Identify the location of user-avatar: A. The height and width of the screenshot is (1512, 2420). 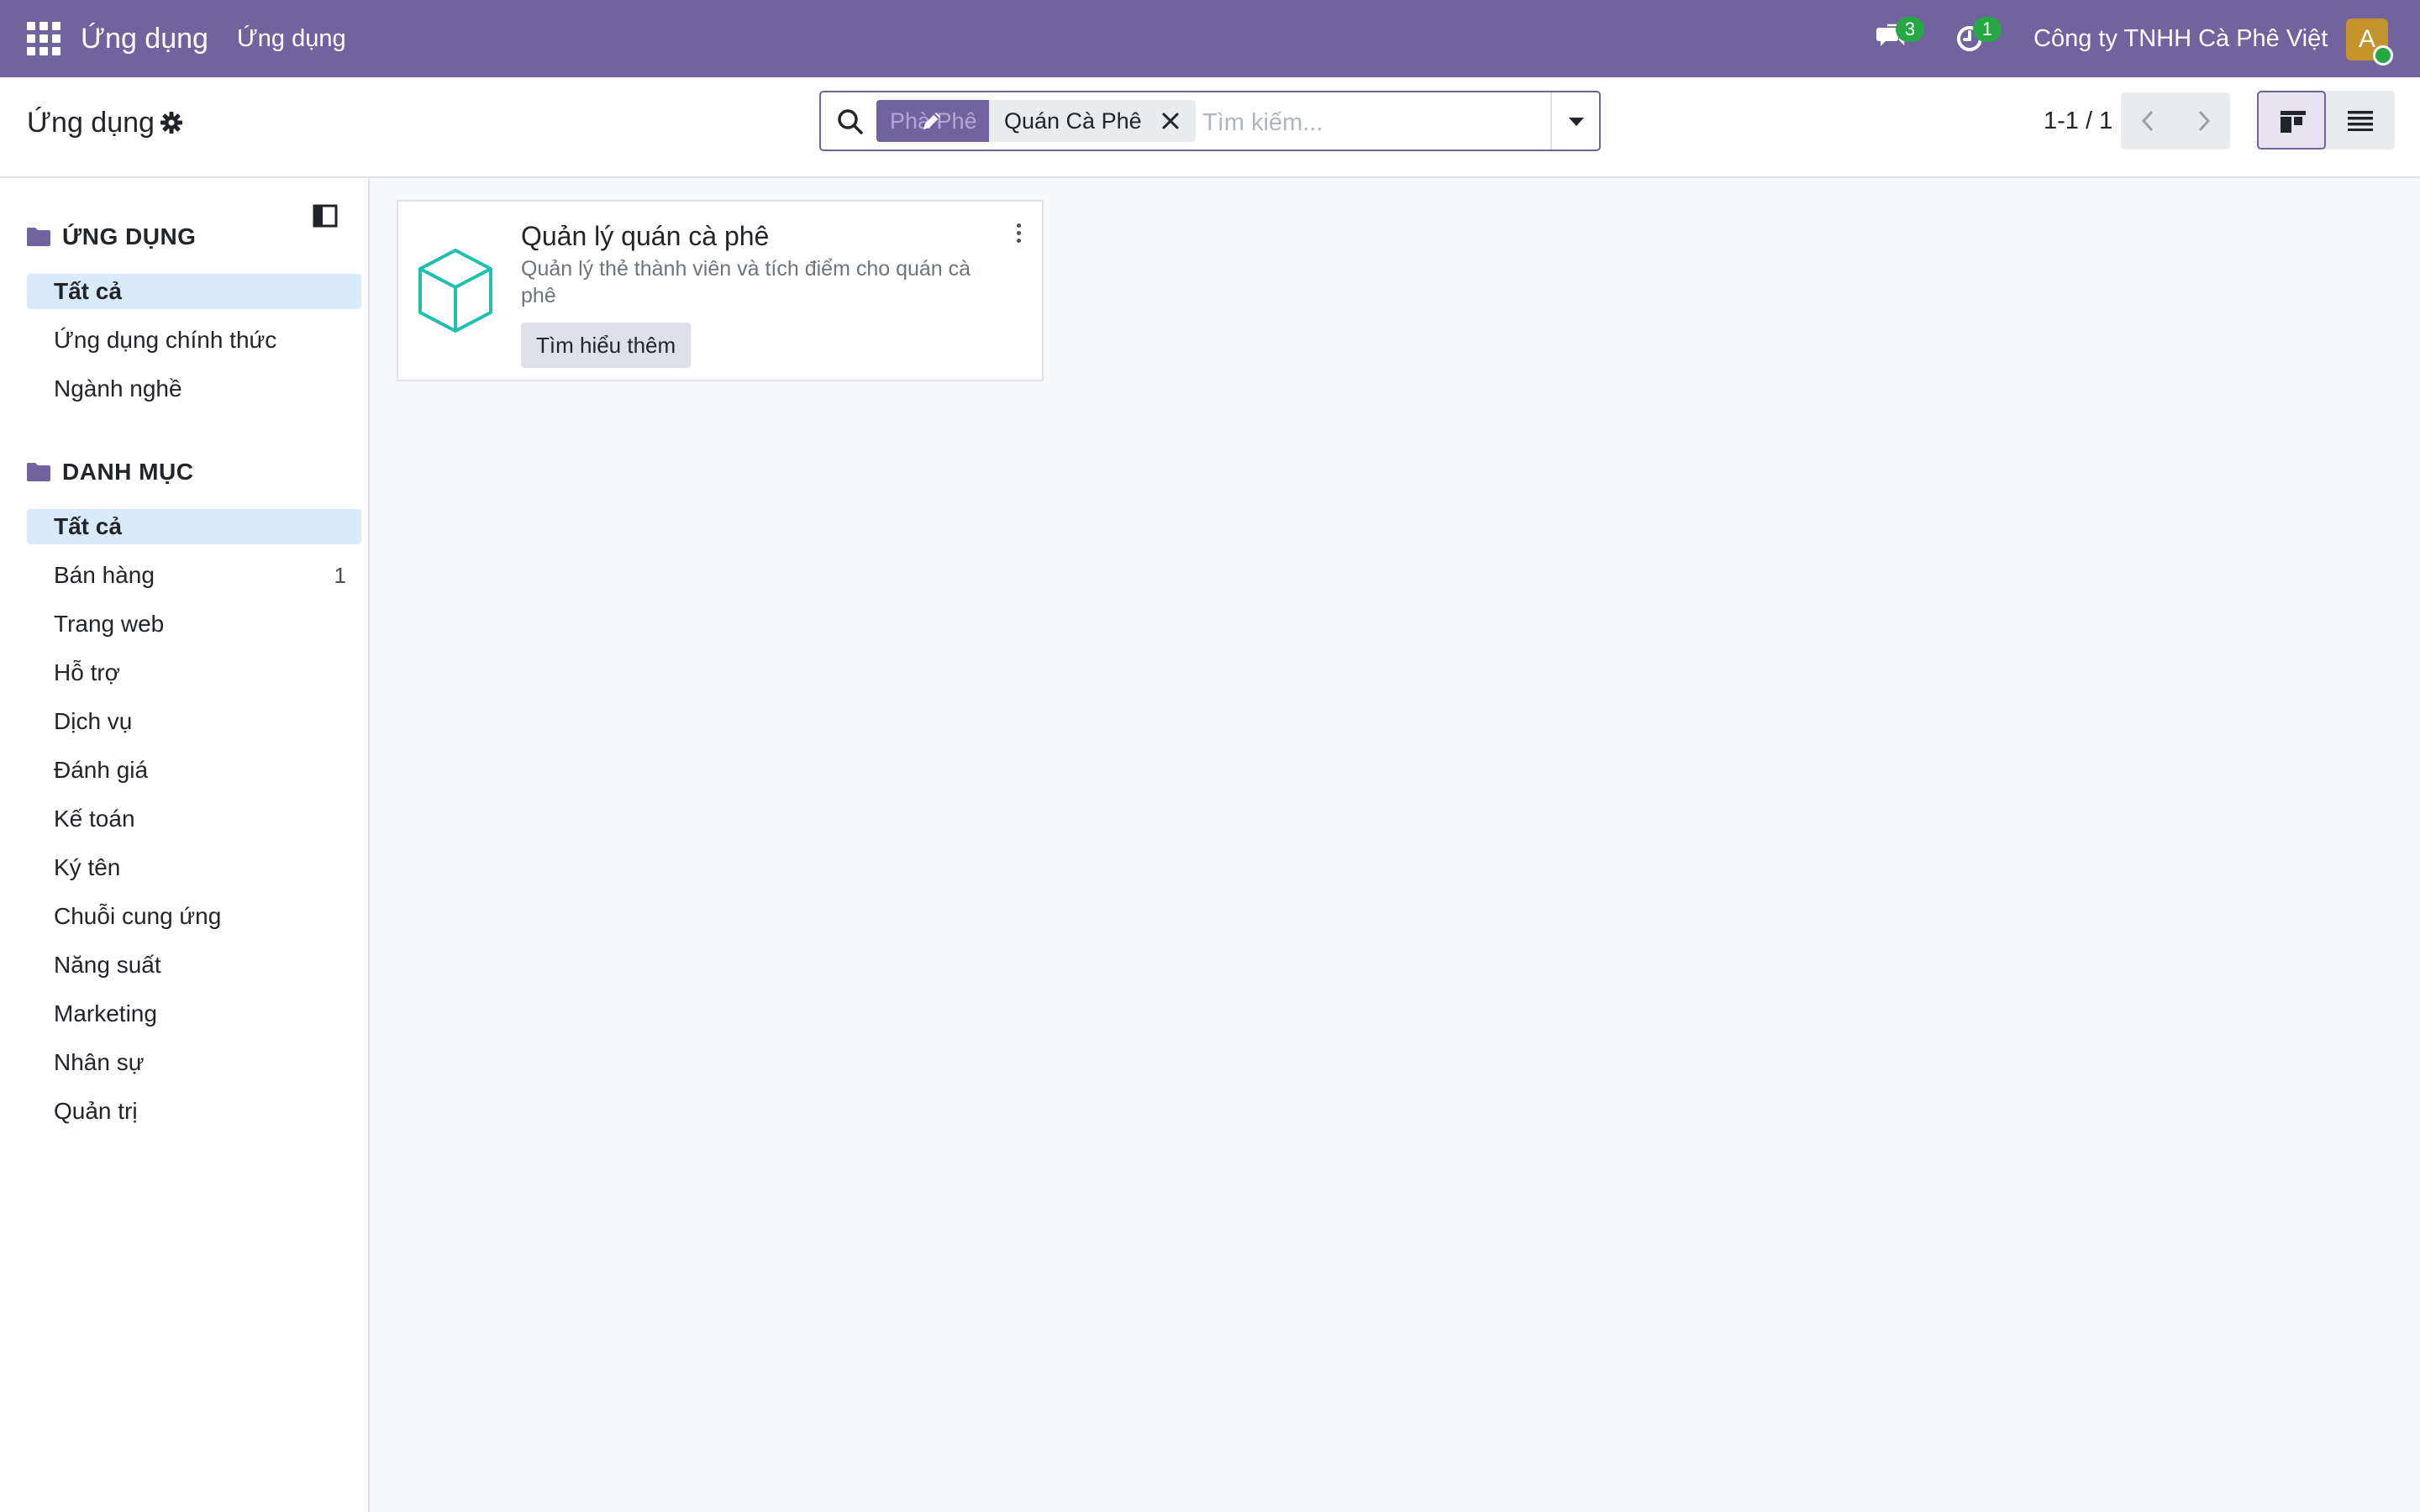
(2369, 42).